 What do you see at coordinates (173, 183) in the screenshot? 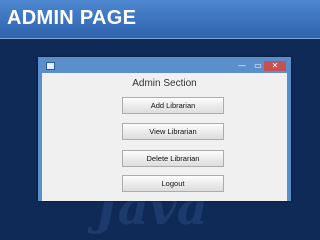
I see `logout-button: Logout` at bounding box center [173, 183].